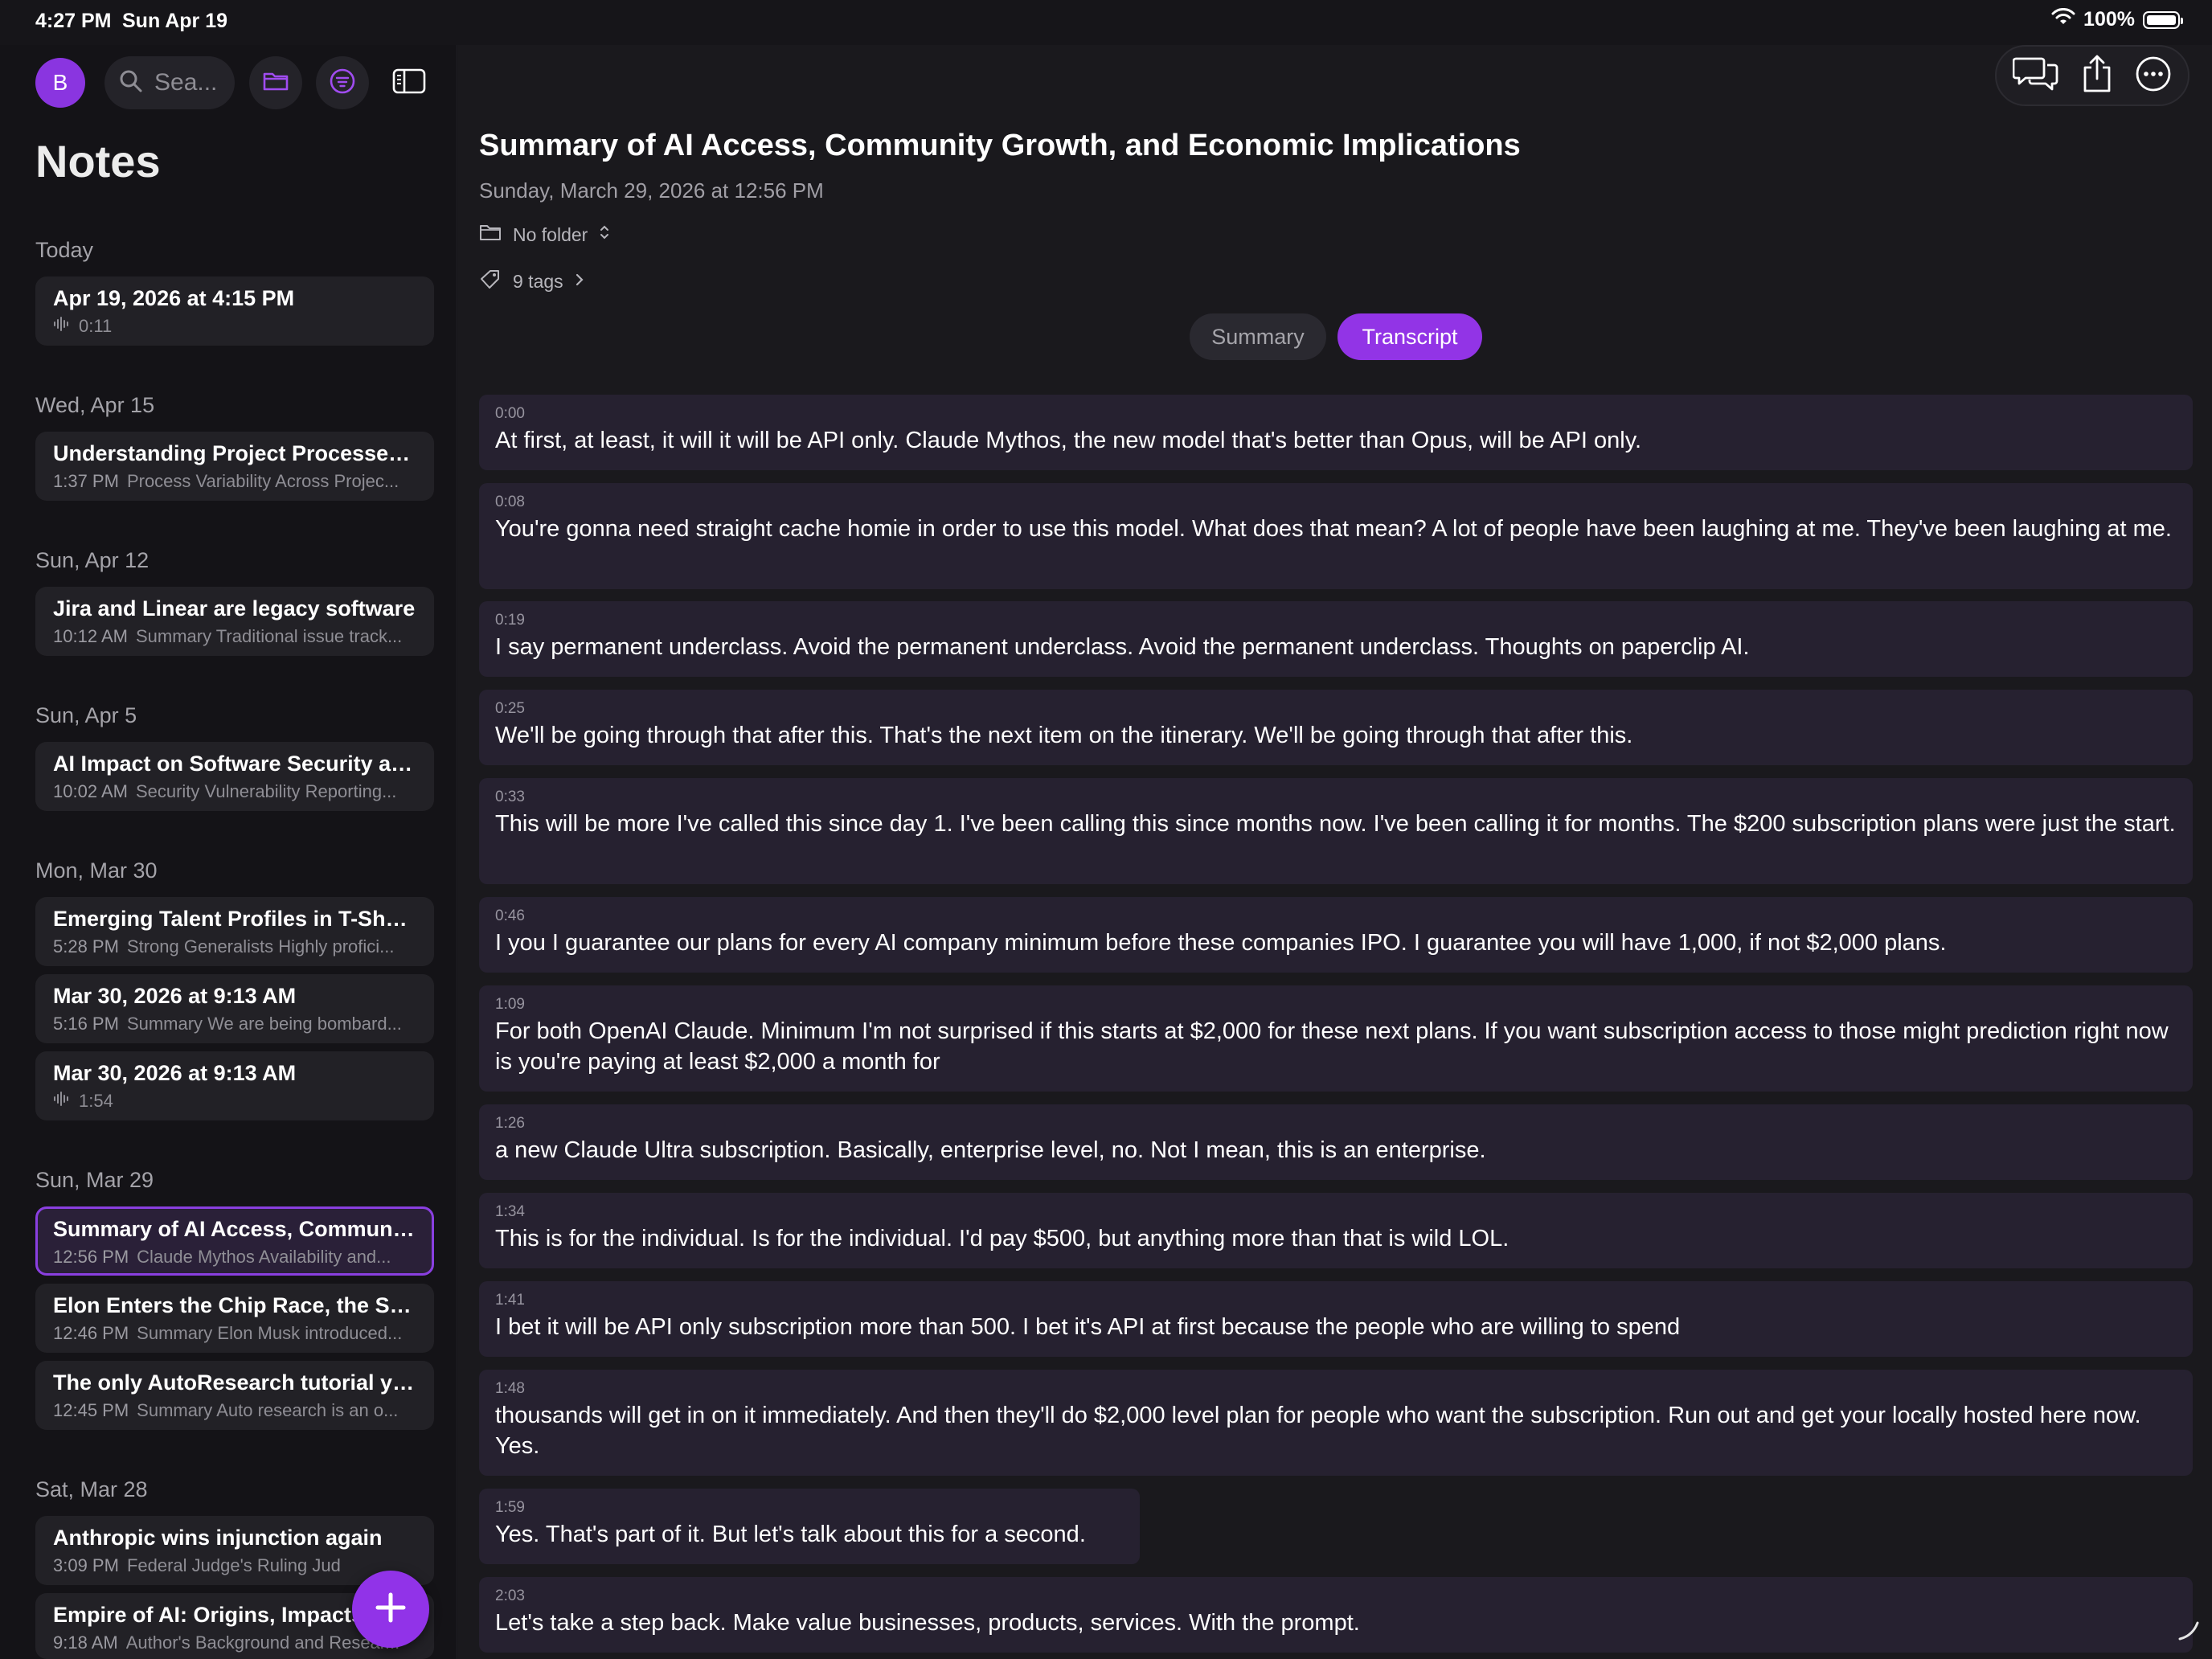  What do you see at coordinates (90, 791) in the screenshot?
I see `note-time: 10:02 AM` at bounding box center [90, 791].